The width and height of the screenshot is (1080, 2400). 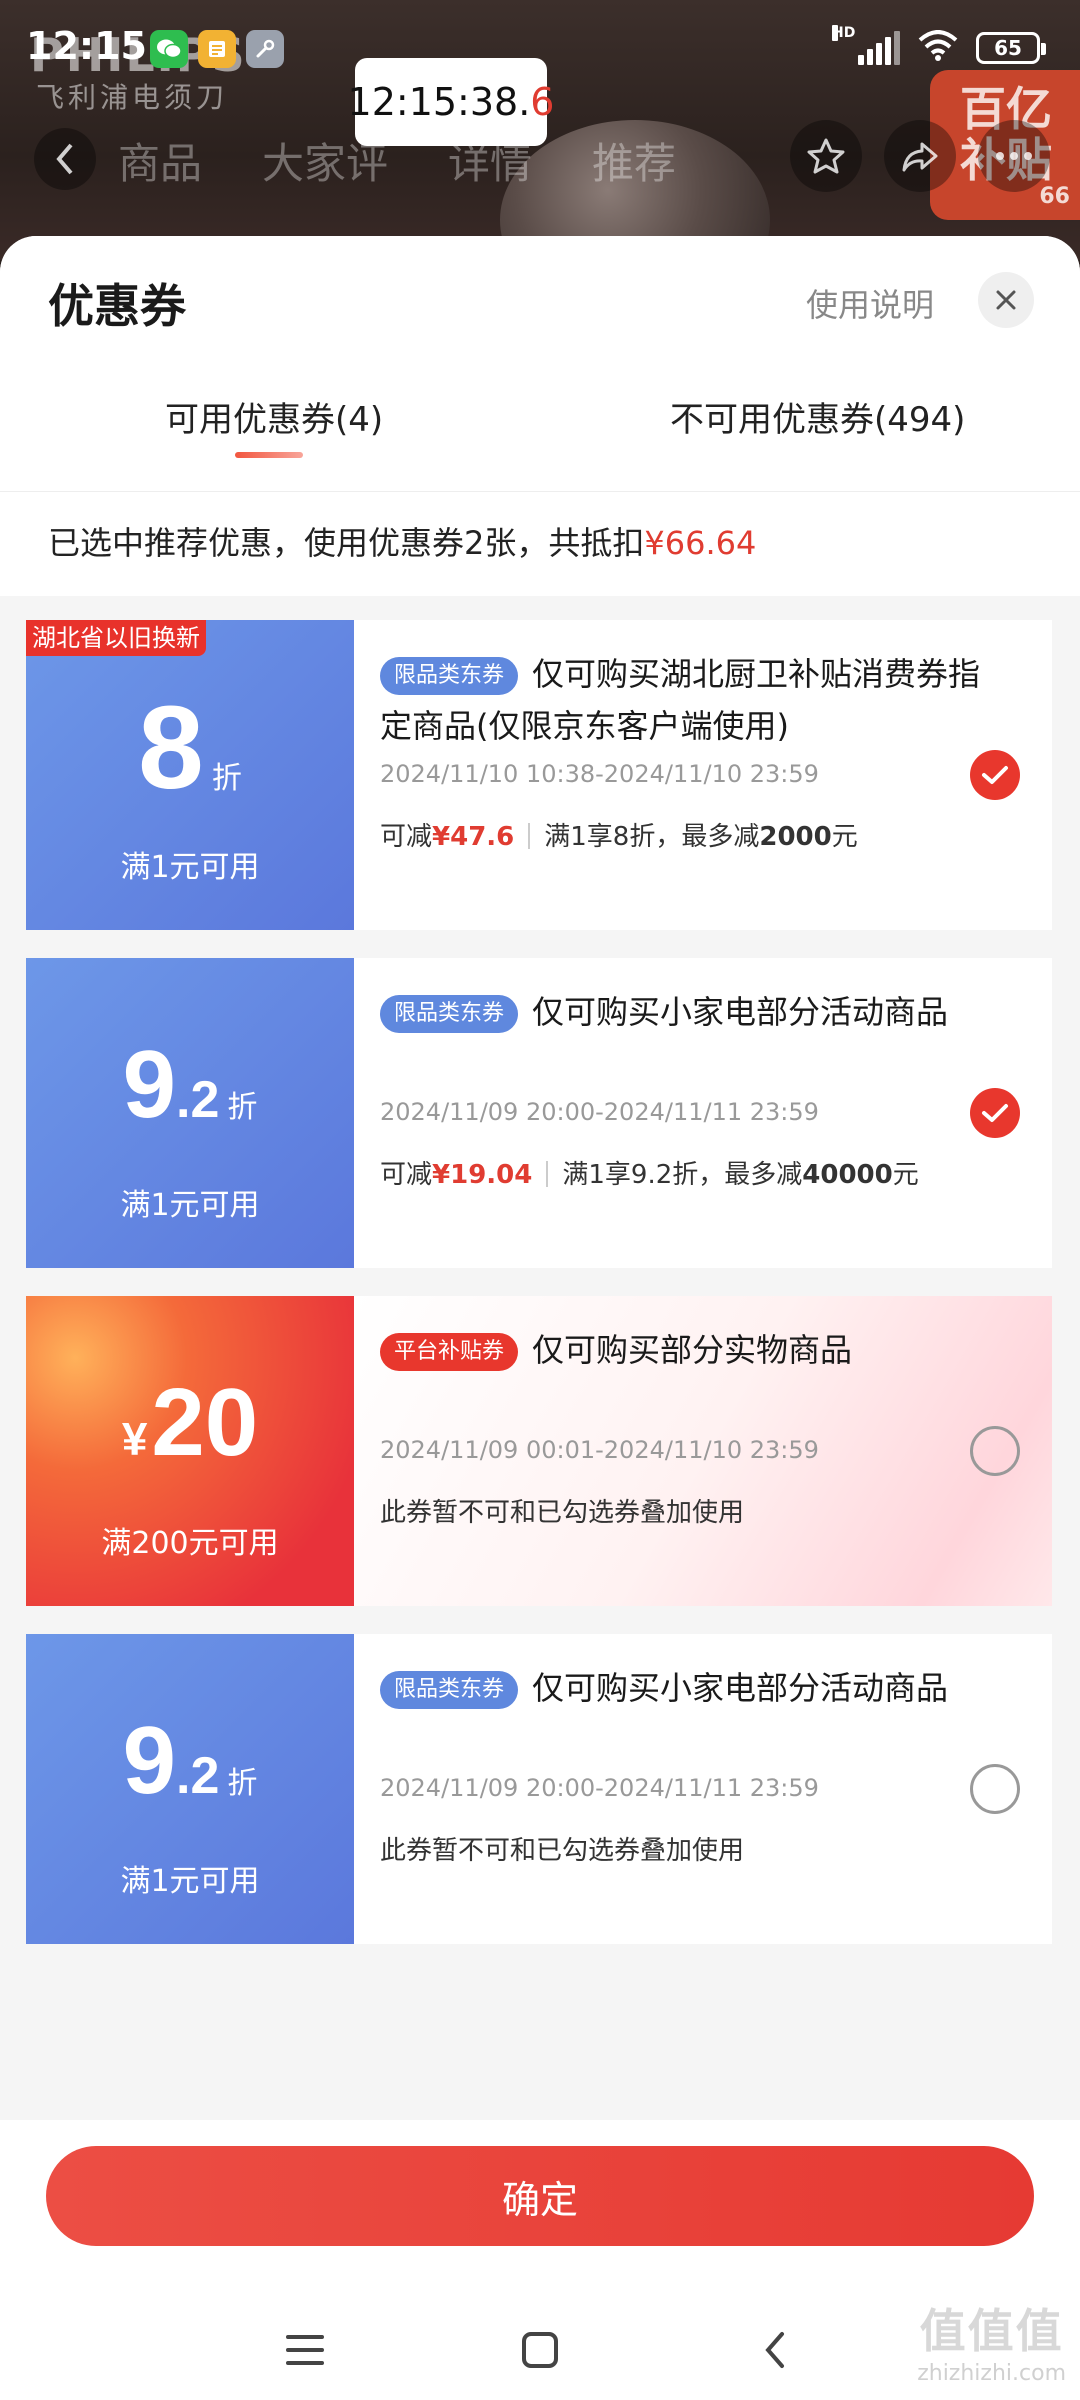 What do you see at coordinates (775, 2350) in the screenshot?
I see `back-icon` at bounding box center [775, 2350].